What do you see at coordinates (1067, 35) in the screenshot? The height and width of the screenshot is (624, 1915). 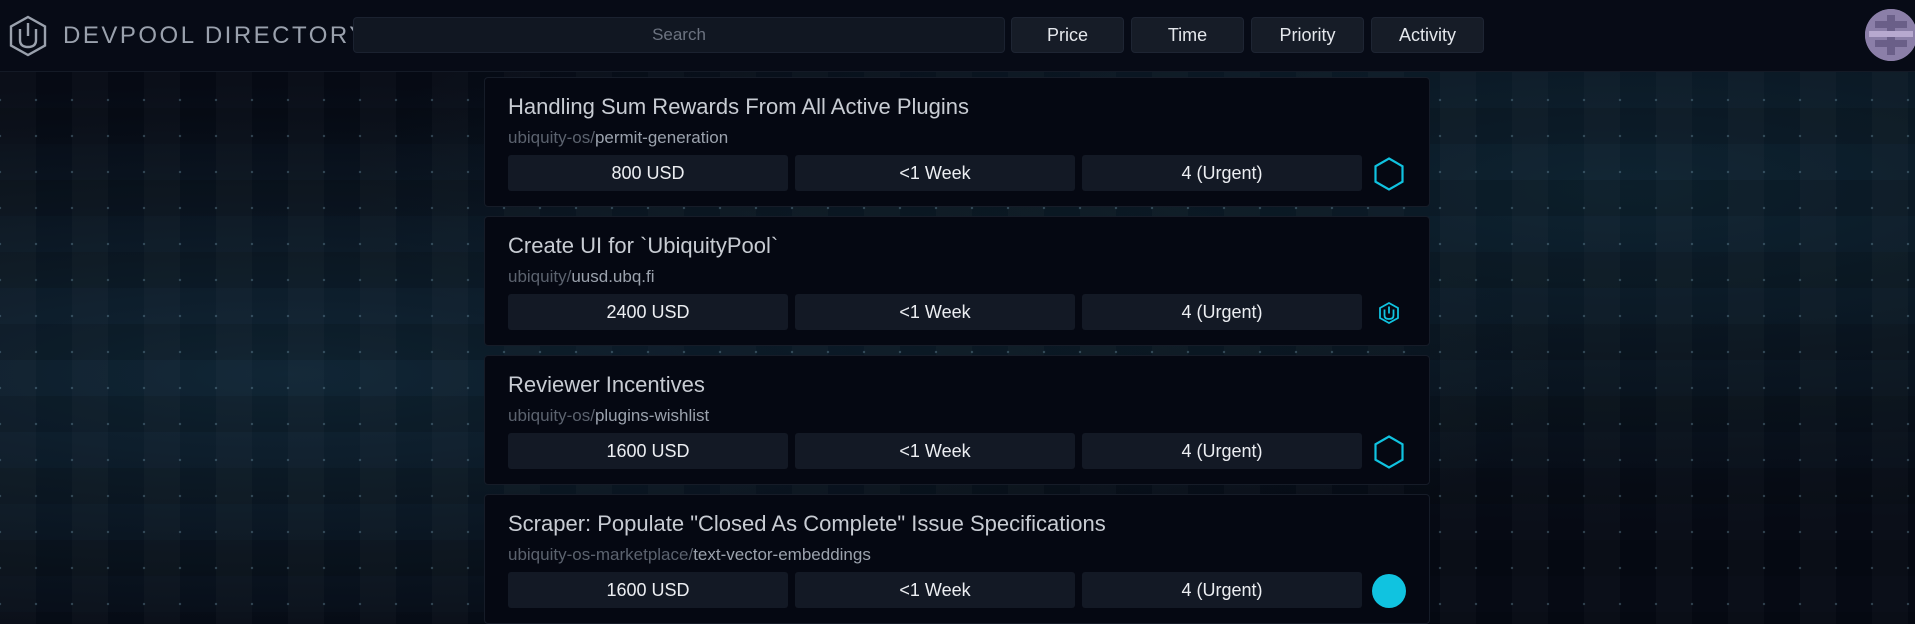 I see `sort-price-button: Price` at bounding box center [1067, 35].